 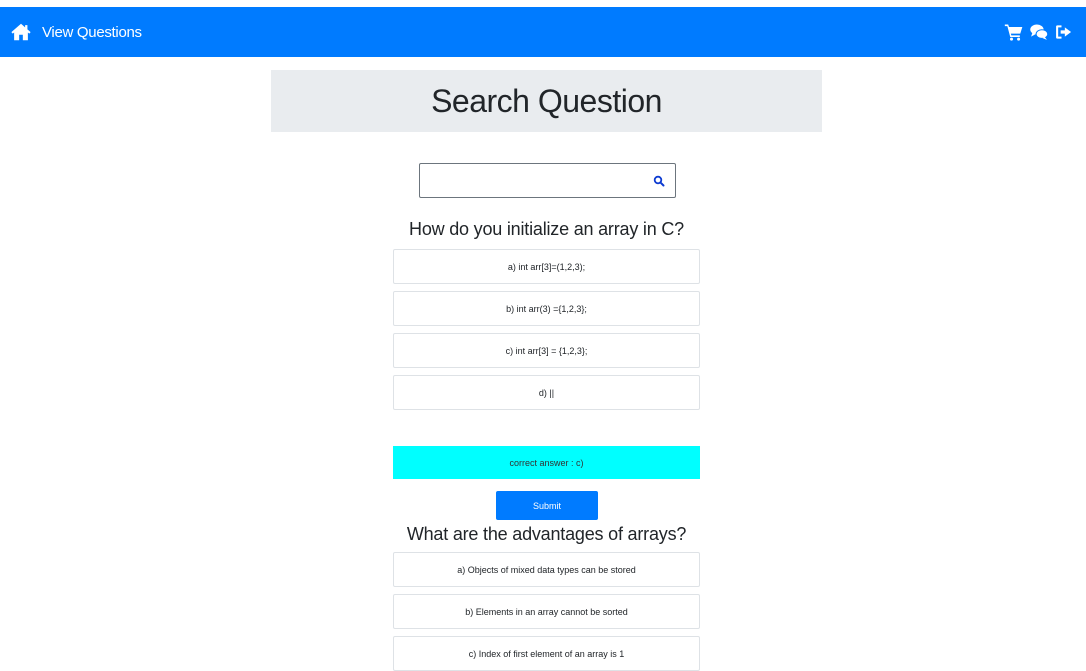 What do you see at coordinates (1014, 32) in the screenshot?
I see `cart-icon` at bounding box center [1014, 32].